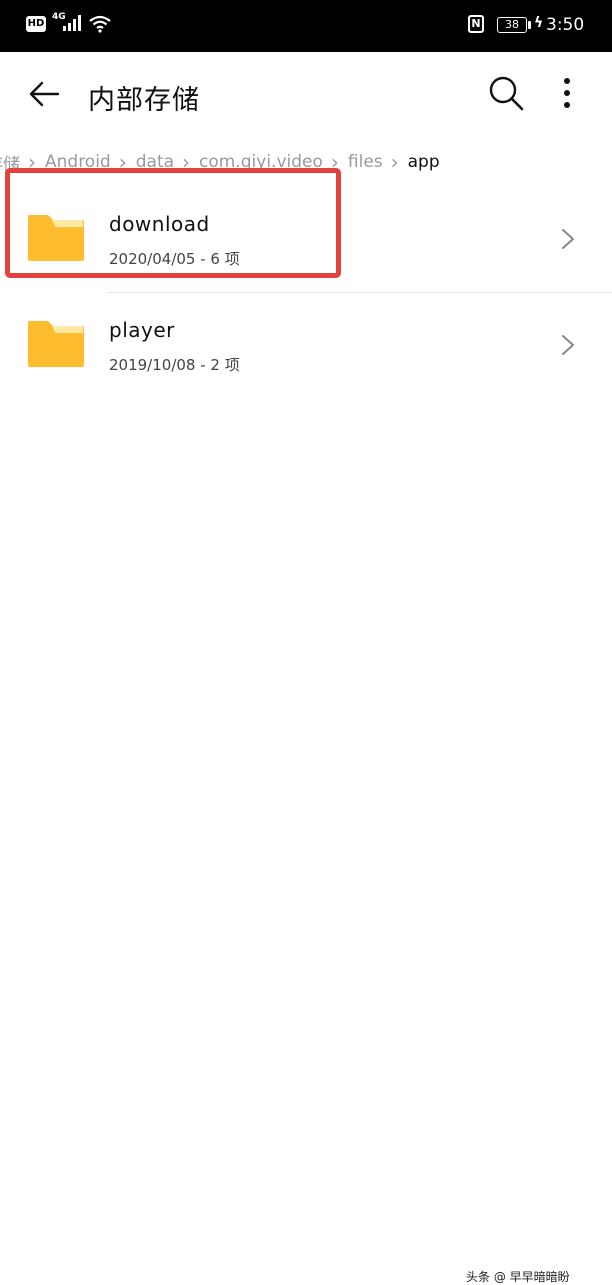  I want to click on breadcrumb-android: Android, so click(78, 162).